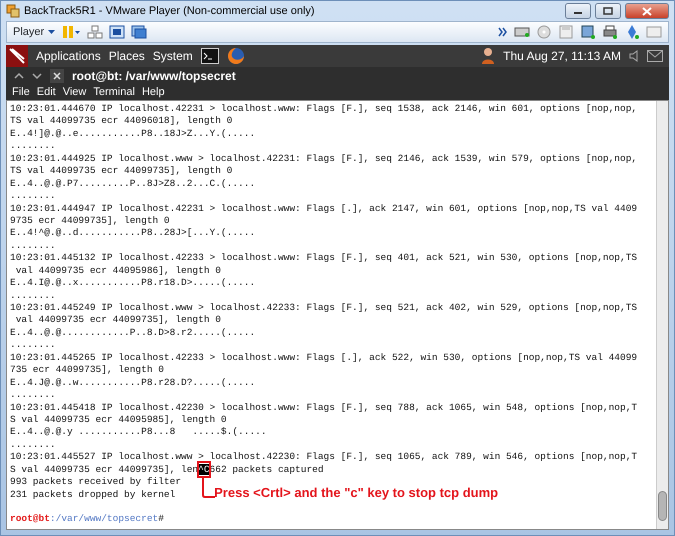 This screenshot has height=536, width=675. I want to click on printer-icon, so click(610, 32).